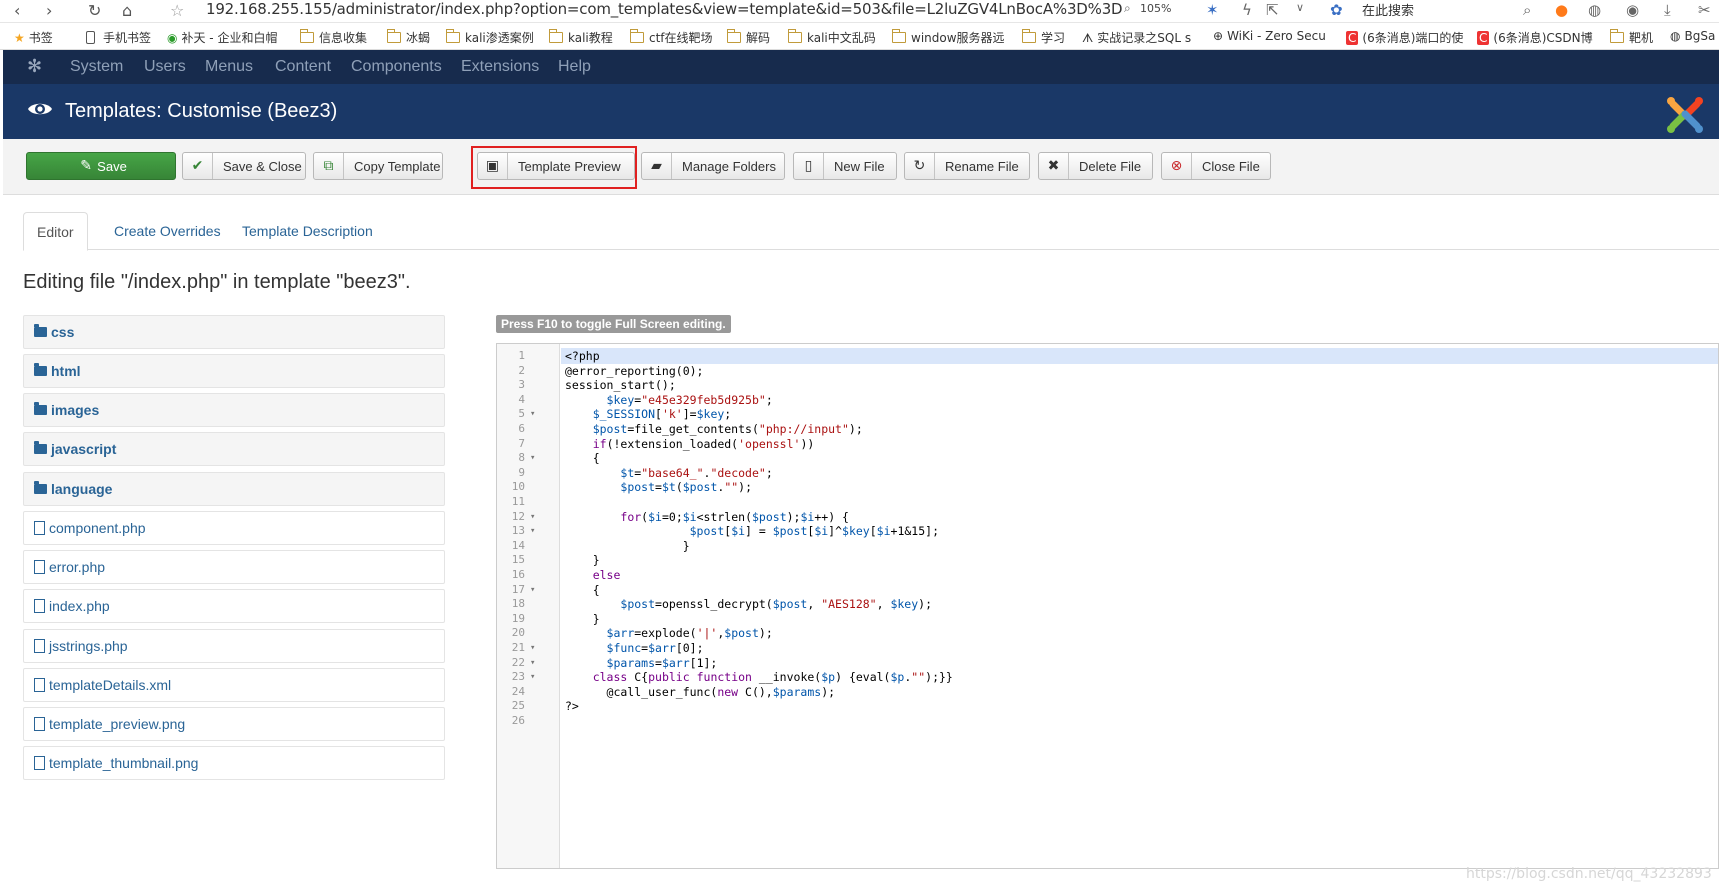 This screenshot has width=1719, height=894. I want to click on folder-javascript: javascript, so click(234, 449).